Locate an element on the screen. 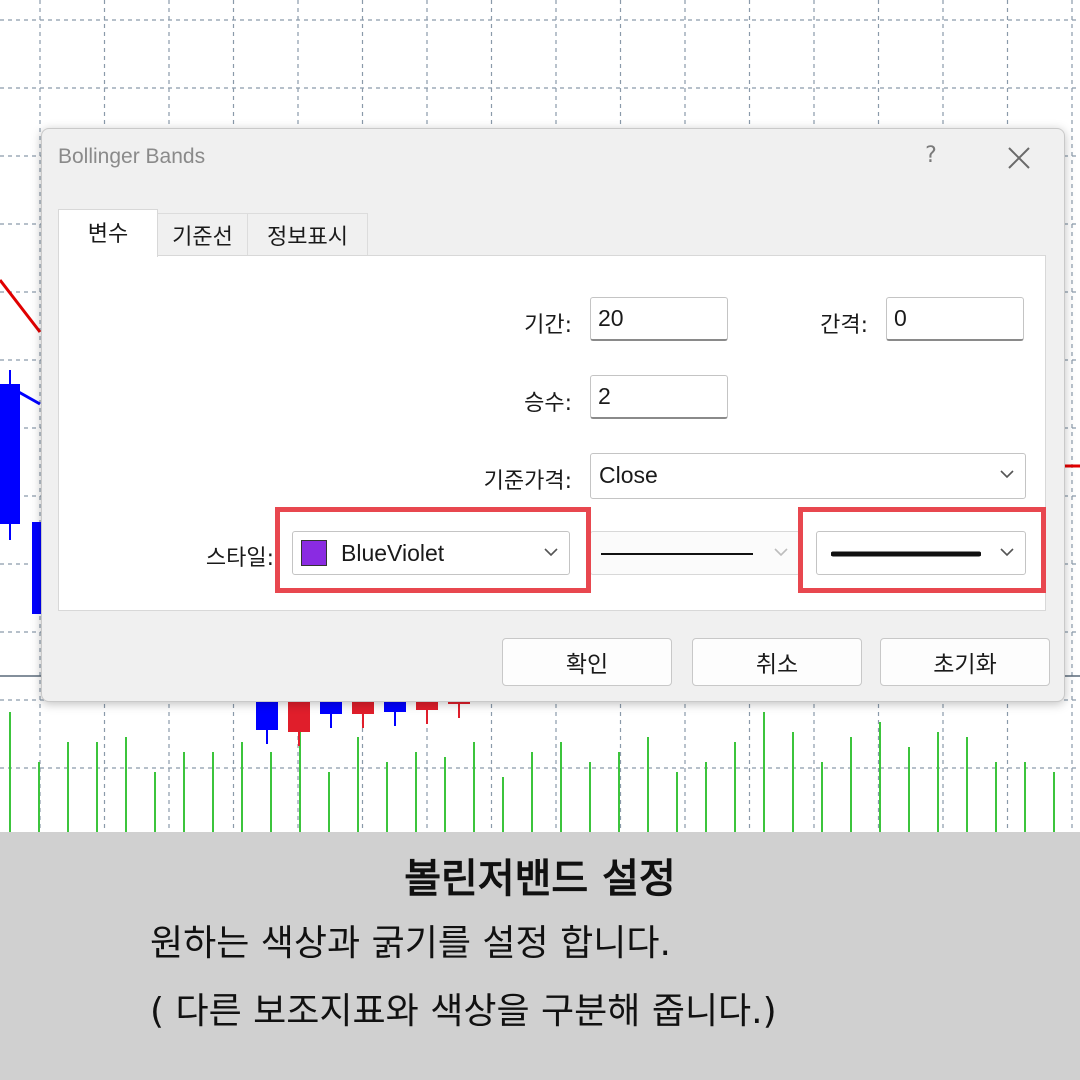  line-width-select is located at coordinates (921, 553).